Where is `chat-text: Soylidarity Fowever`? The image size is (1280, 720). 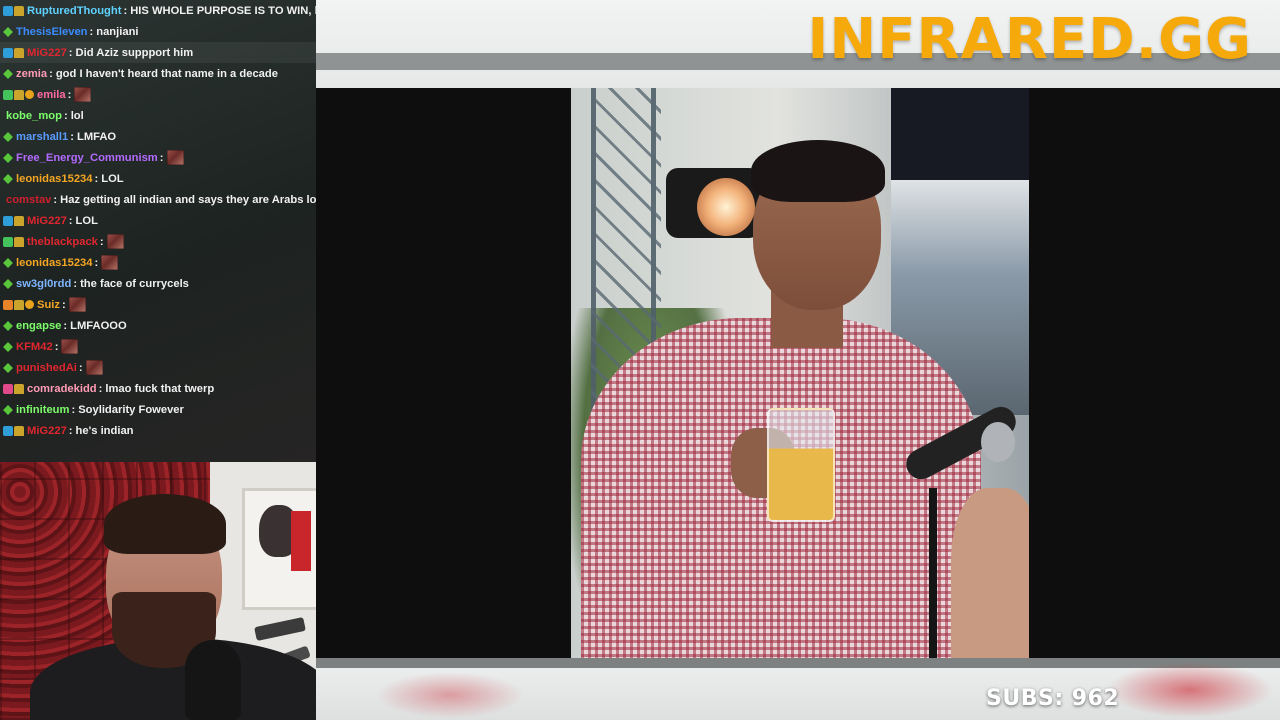
chat-text: Soylidarity Fowever is located at coordinates (131, 409).